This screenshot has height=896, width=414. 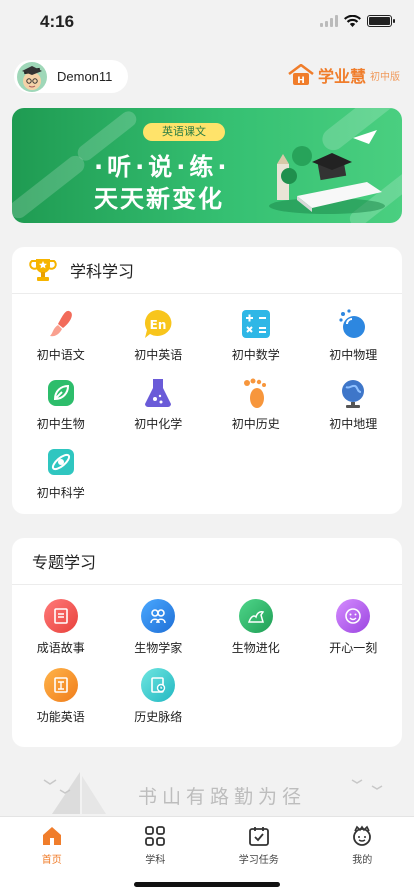 What do you see at coordinates (61, 633) in the screenshot?
I see `topic-idiom-stories: 成语故事` at bounding box center [61, 633].